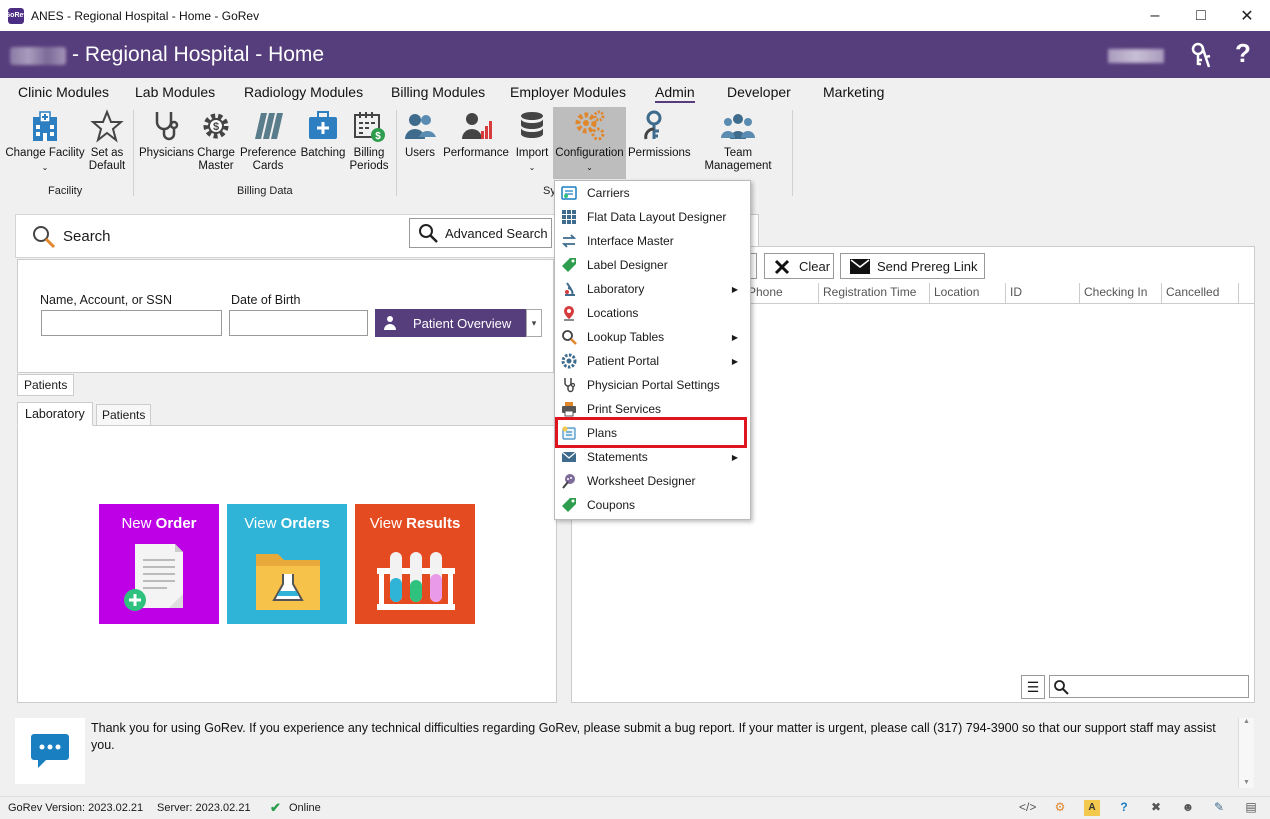 The height and width of the screenshot is (819, 1270). Describe the element at coordinates (1247, 15) in the screenshot. I see `close-button: ✕` at that location.